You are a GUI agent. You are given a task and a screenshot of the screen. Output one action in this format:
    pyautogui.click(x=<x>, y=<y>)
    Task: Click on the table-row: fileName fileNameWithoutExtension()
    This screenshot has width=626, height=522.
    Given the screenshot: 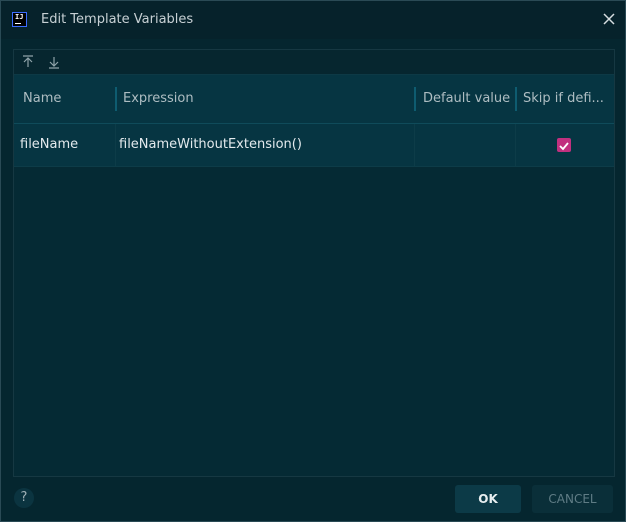 What is the action you would take?
    pyautogui.click(x=314, y=145)
    